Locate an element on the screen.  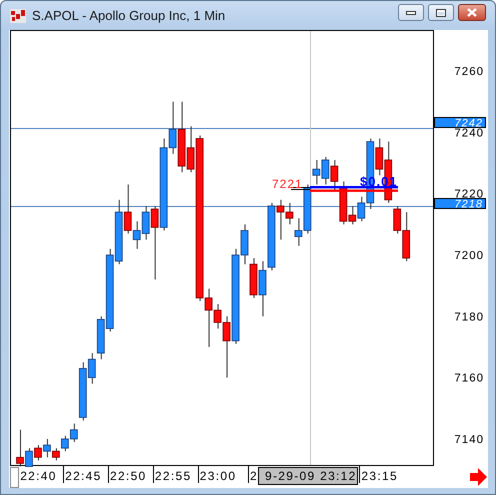
price-axis-label: 7240 is located at coordinates (469, 133).